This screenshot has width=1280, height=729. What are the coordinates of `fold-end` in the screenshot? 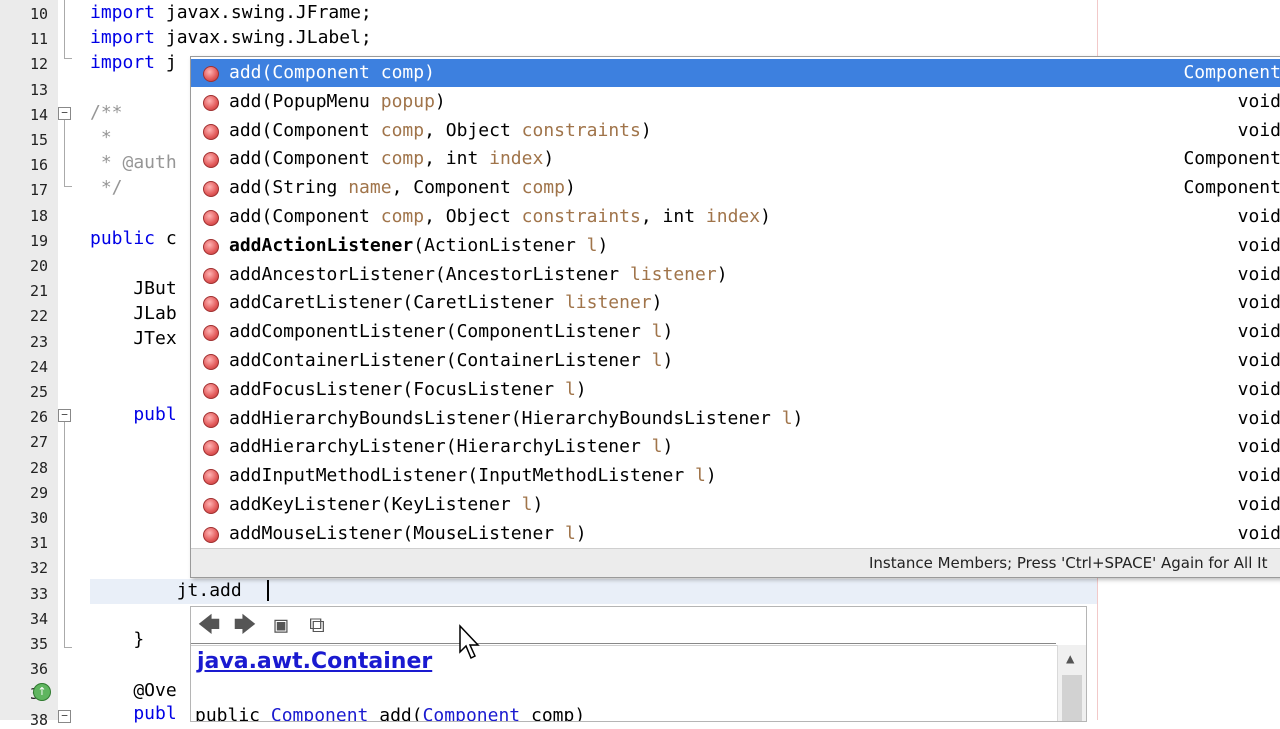 It's located at (68, 58).